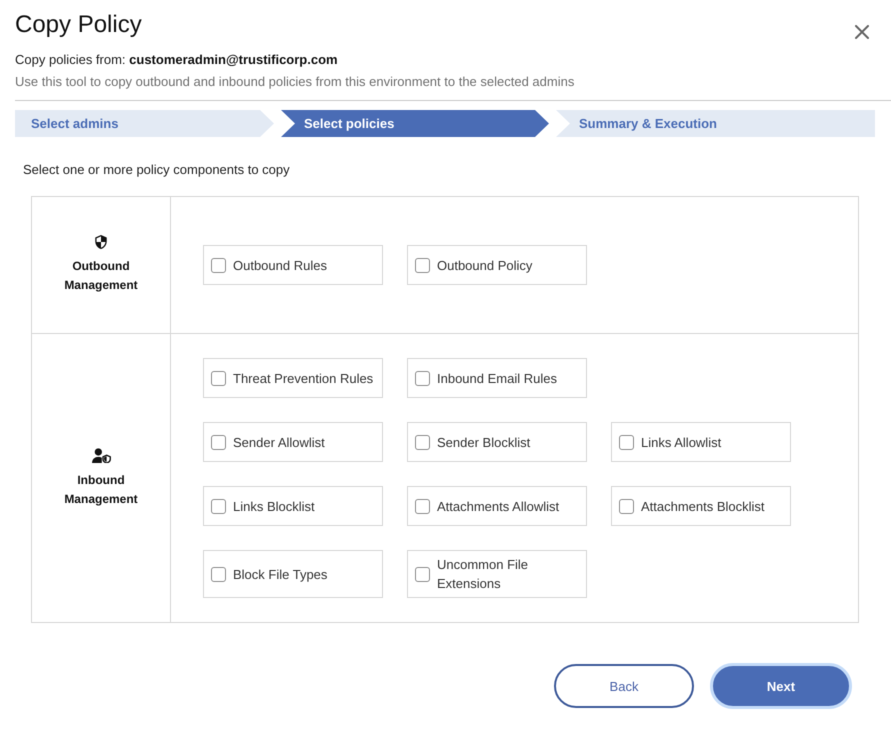 The width and height of the screenshot is (891, 740). I want to click on close-icon, so click(862, 32).